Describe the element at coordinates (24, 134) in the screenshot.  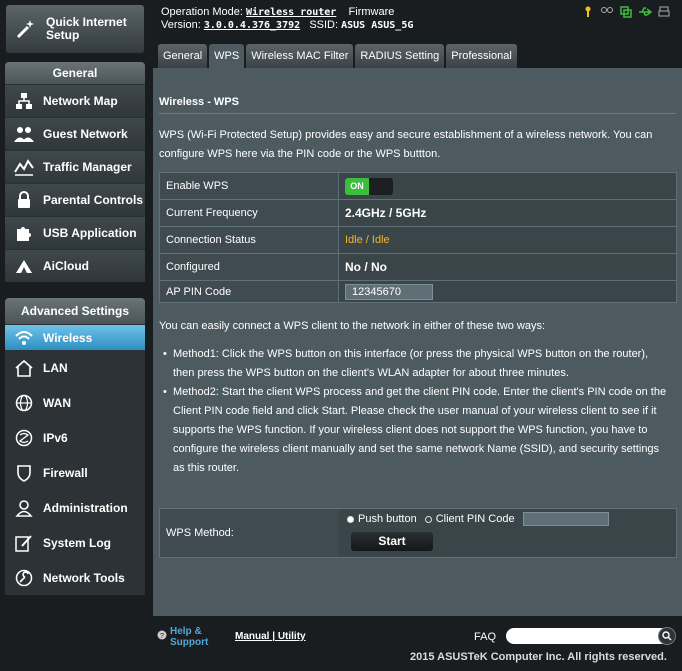
I see `guest-network-icon` at that location.